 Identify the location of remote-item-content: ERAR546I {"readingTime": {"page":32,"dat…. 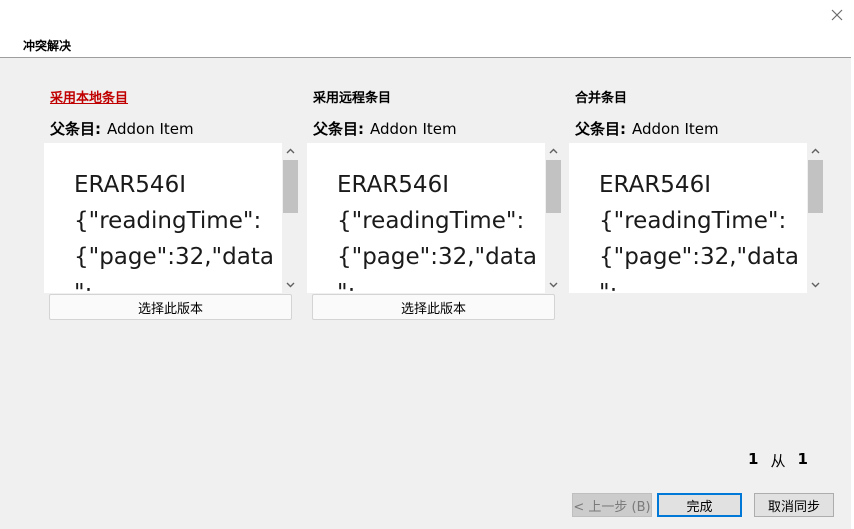
(437, 232).